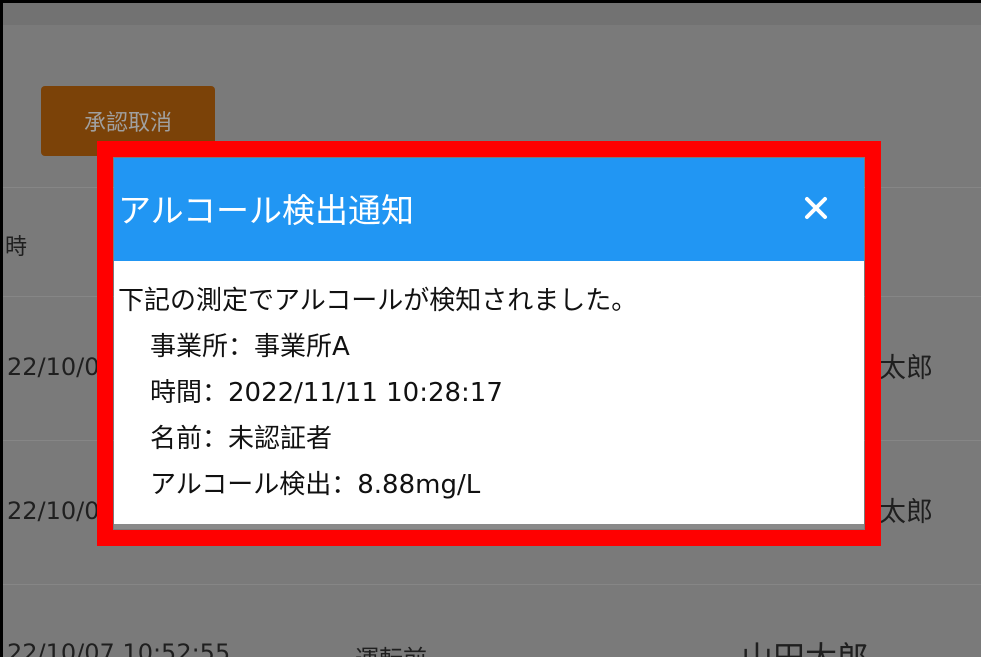  I want to click on close-icon, so click(816, 208).